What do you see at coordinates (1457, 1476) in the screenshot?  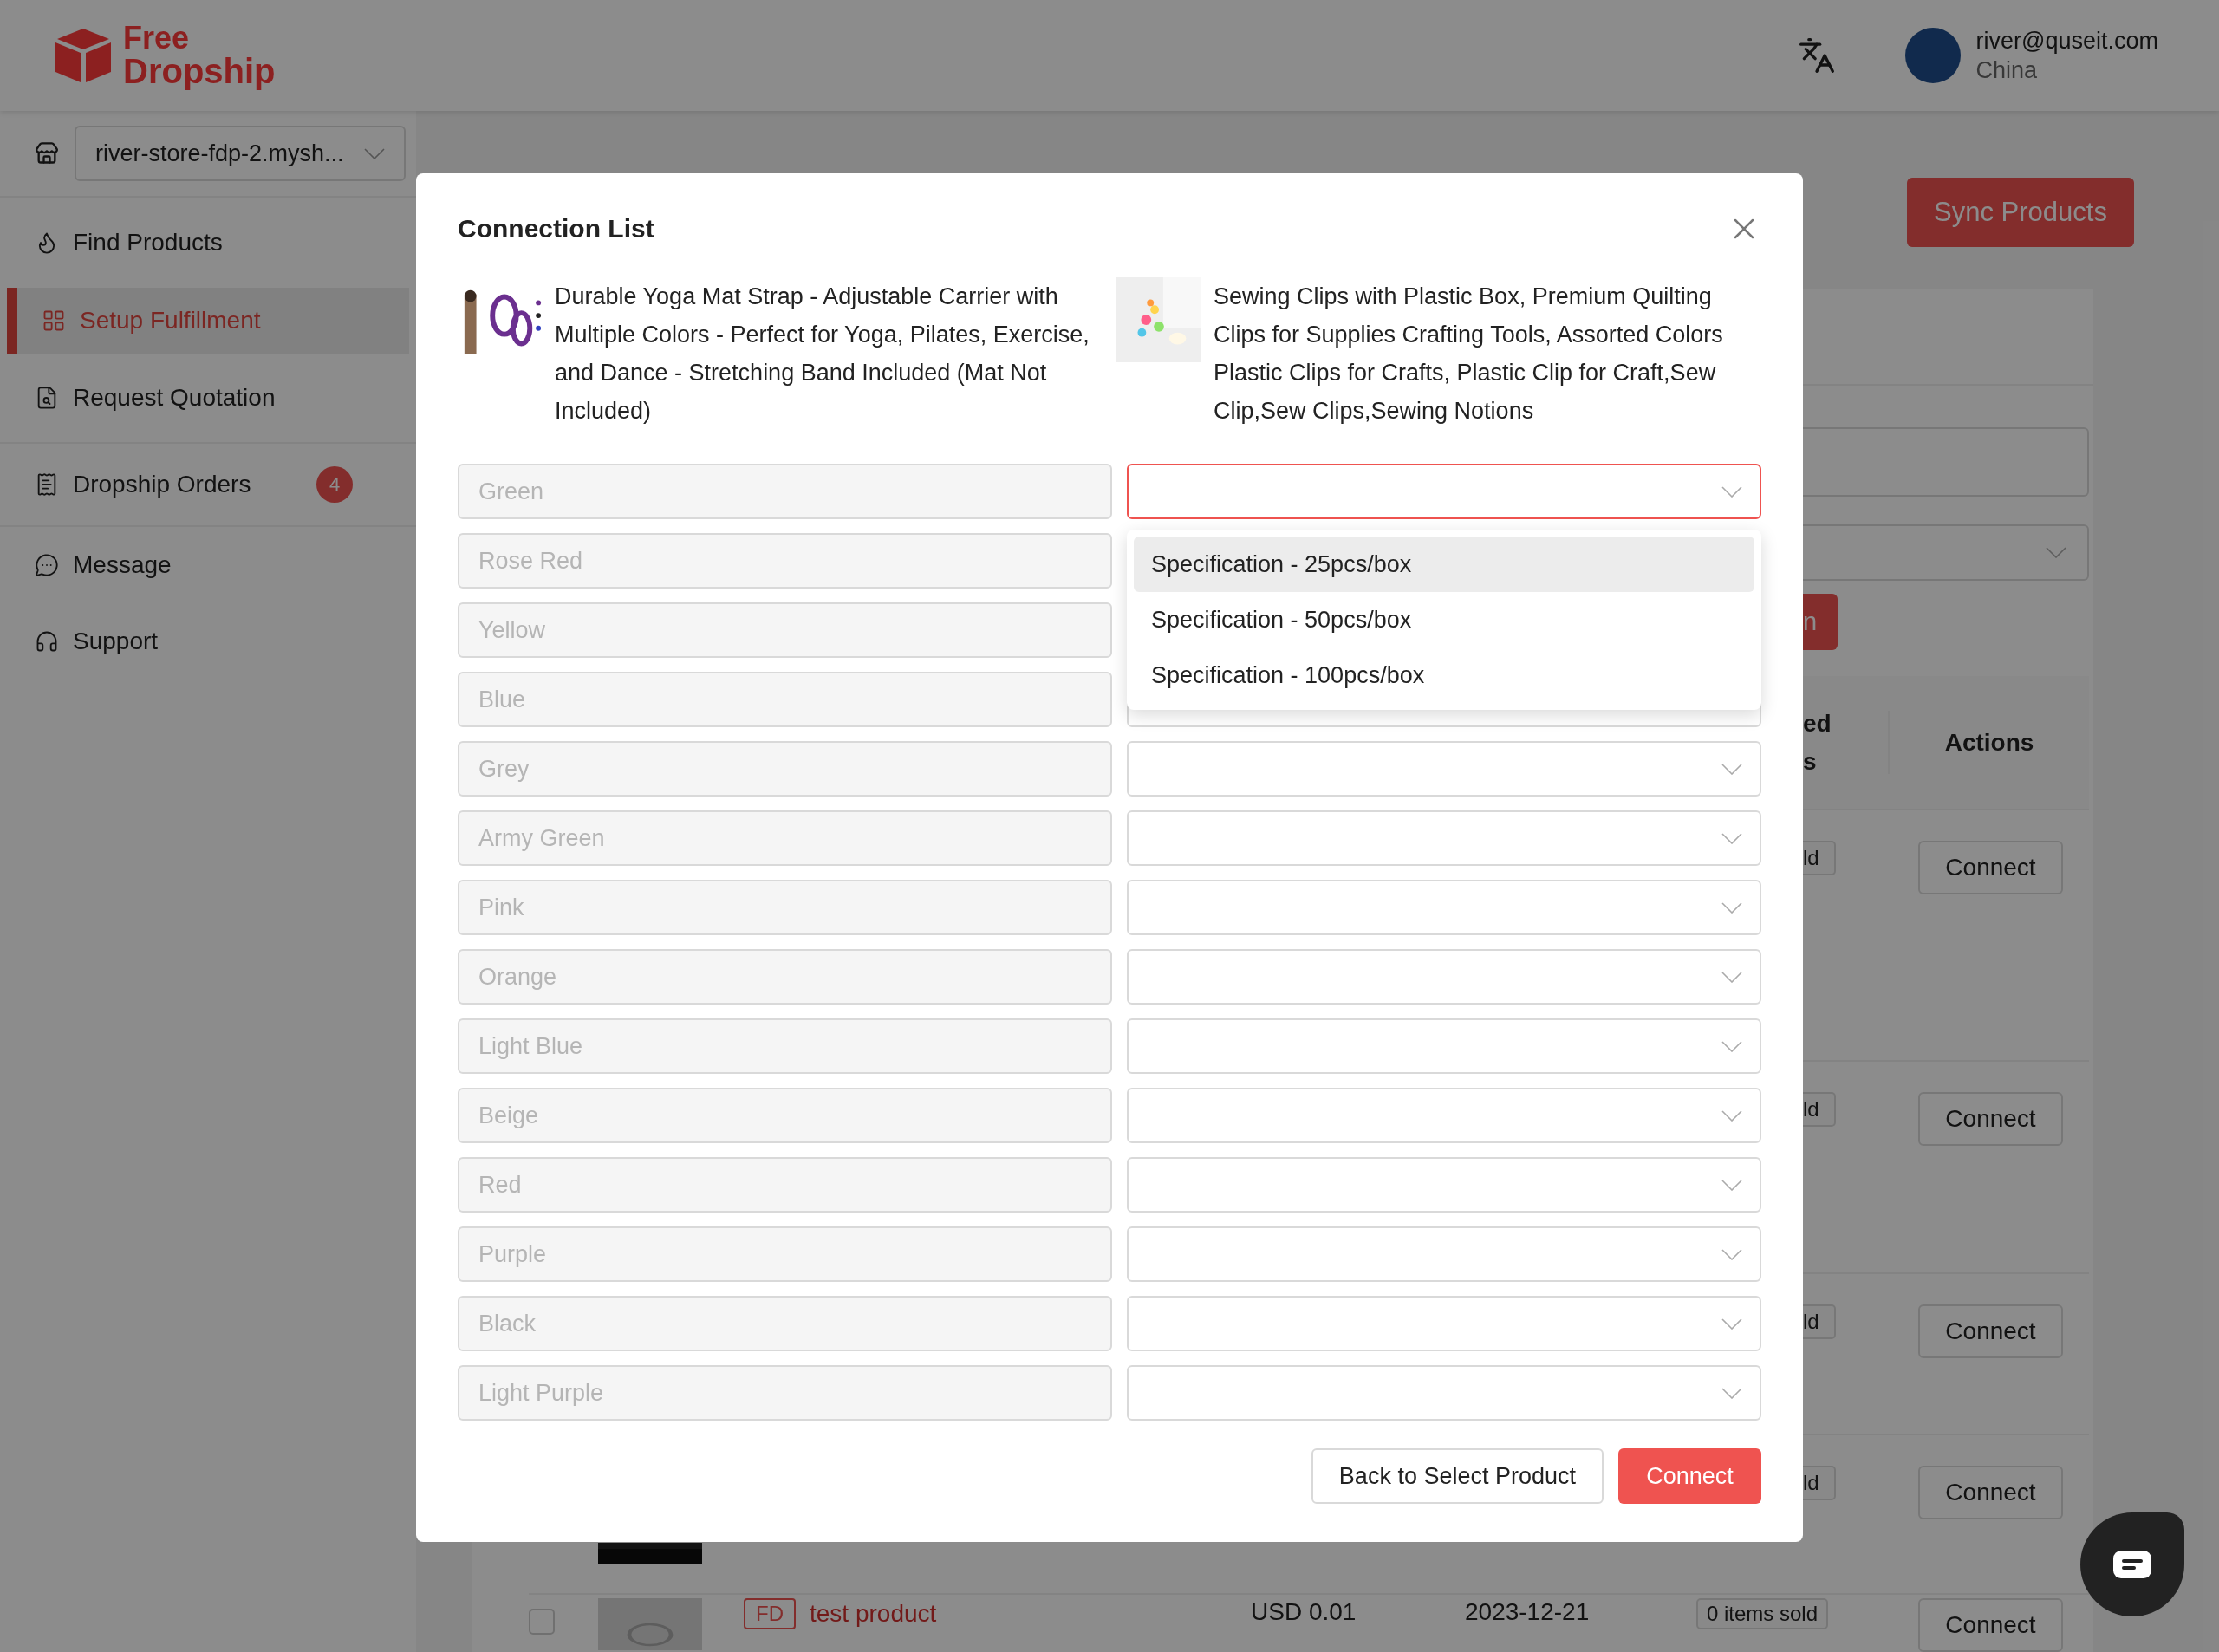 I see `back-button: Back to Select Product` at bounding box center [1457, 1476].